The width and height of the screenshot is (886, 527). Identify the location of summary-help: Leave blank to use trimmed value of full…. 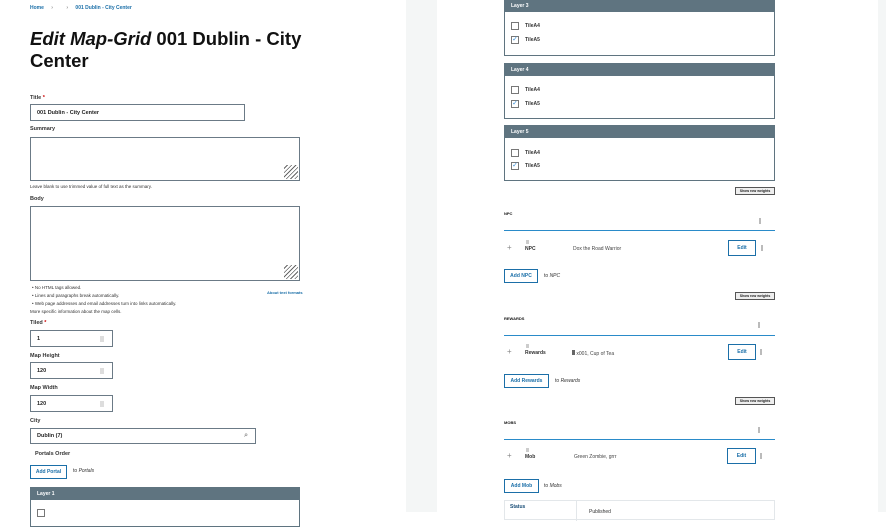
(91, 186).